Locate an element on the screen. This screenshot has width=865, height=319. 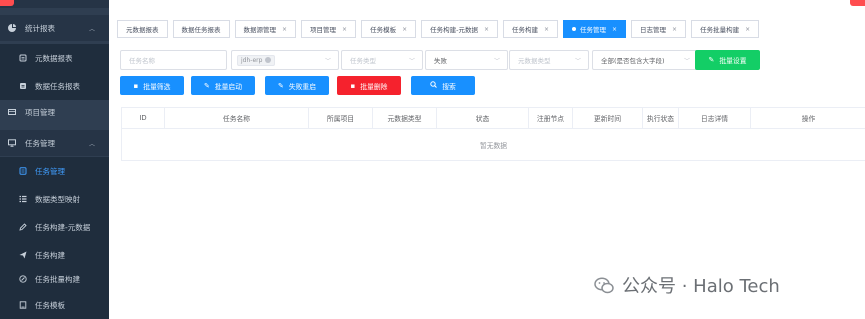
tab-label: 元数据报表 is located at coordinates (142, 30).